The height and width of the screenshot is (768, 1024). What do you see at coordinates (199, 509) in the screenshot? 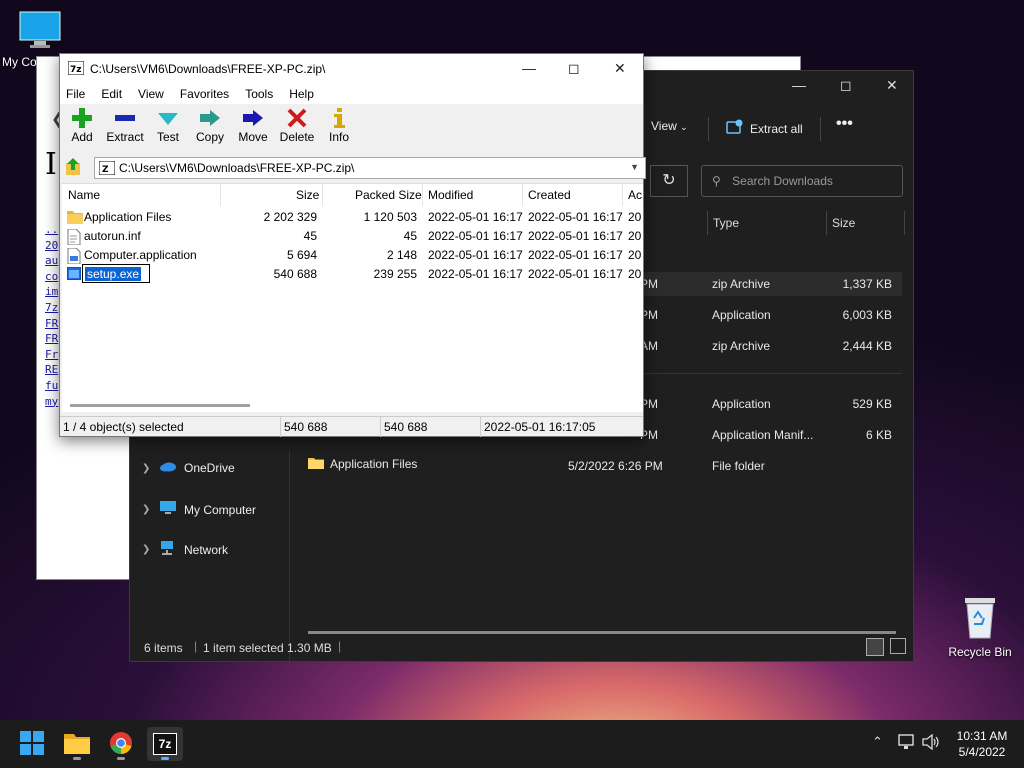
I see `sidebar-item-my-computer: ❯ My Computer` at bounding box center [199, 509].